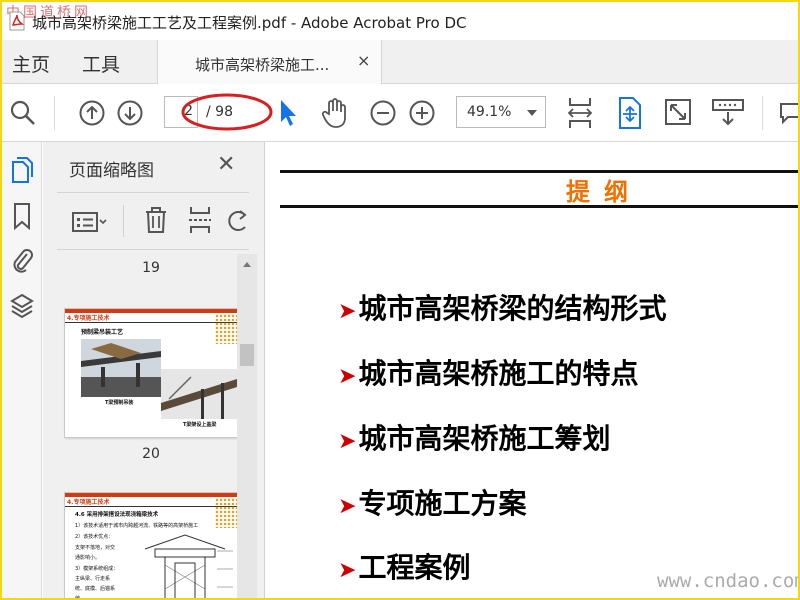 This screenshot has width=800, height=600. What do you see at coordinates (247, 355) in the screenshot?
I see `scrollbar-thumb` at bounding box center [247, 355].